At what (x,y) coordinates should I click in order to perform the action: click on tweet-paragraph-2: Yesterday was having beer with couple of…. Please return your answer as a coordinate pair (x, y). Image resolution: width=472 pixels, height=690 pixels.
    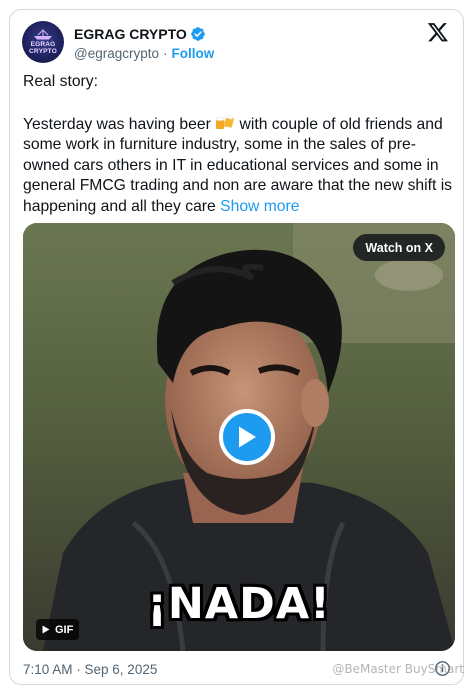
    Looking at the image, I should click on (239, 166).